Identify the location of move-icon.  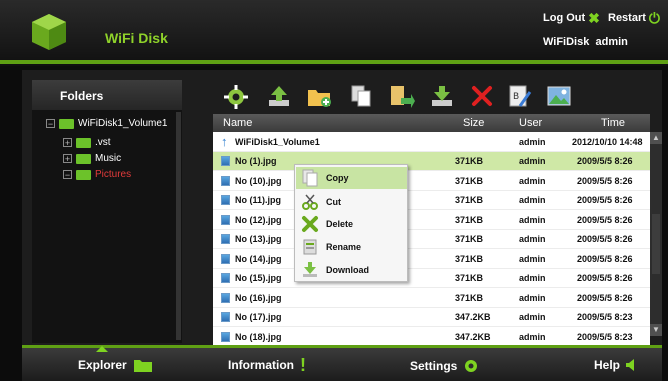
(401, 96).